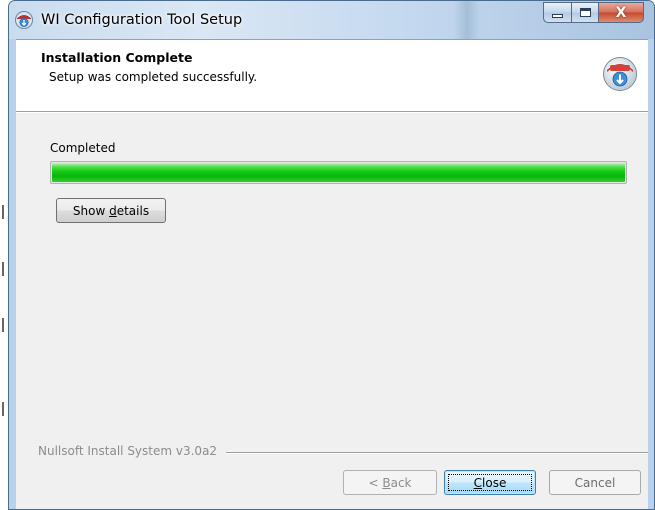 This screenshot has width=655, height=510. What do you see at coordinates (4, 255) in the screenshot?
I see `background-desktop-edge` at bounding box center [4, 255].